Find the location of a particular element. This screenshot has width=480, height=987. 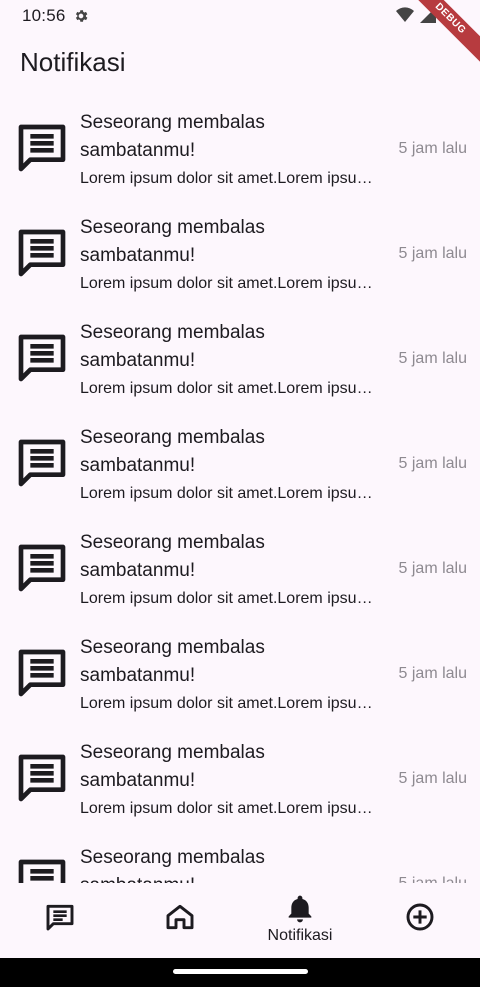

status-bar: 10:56 is located at coordinates (240, 16).